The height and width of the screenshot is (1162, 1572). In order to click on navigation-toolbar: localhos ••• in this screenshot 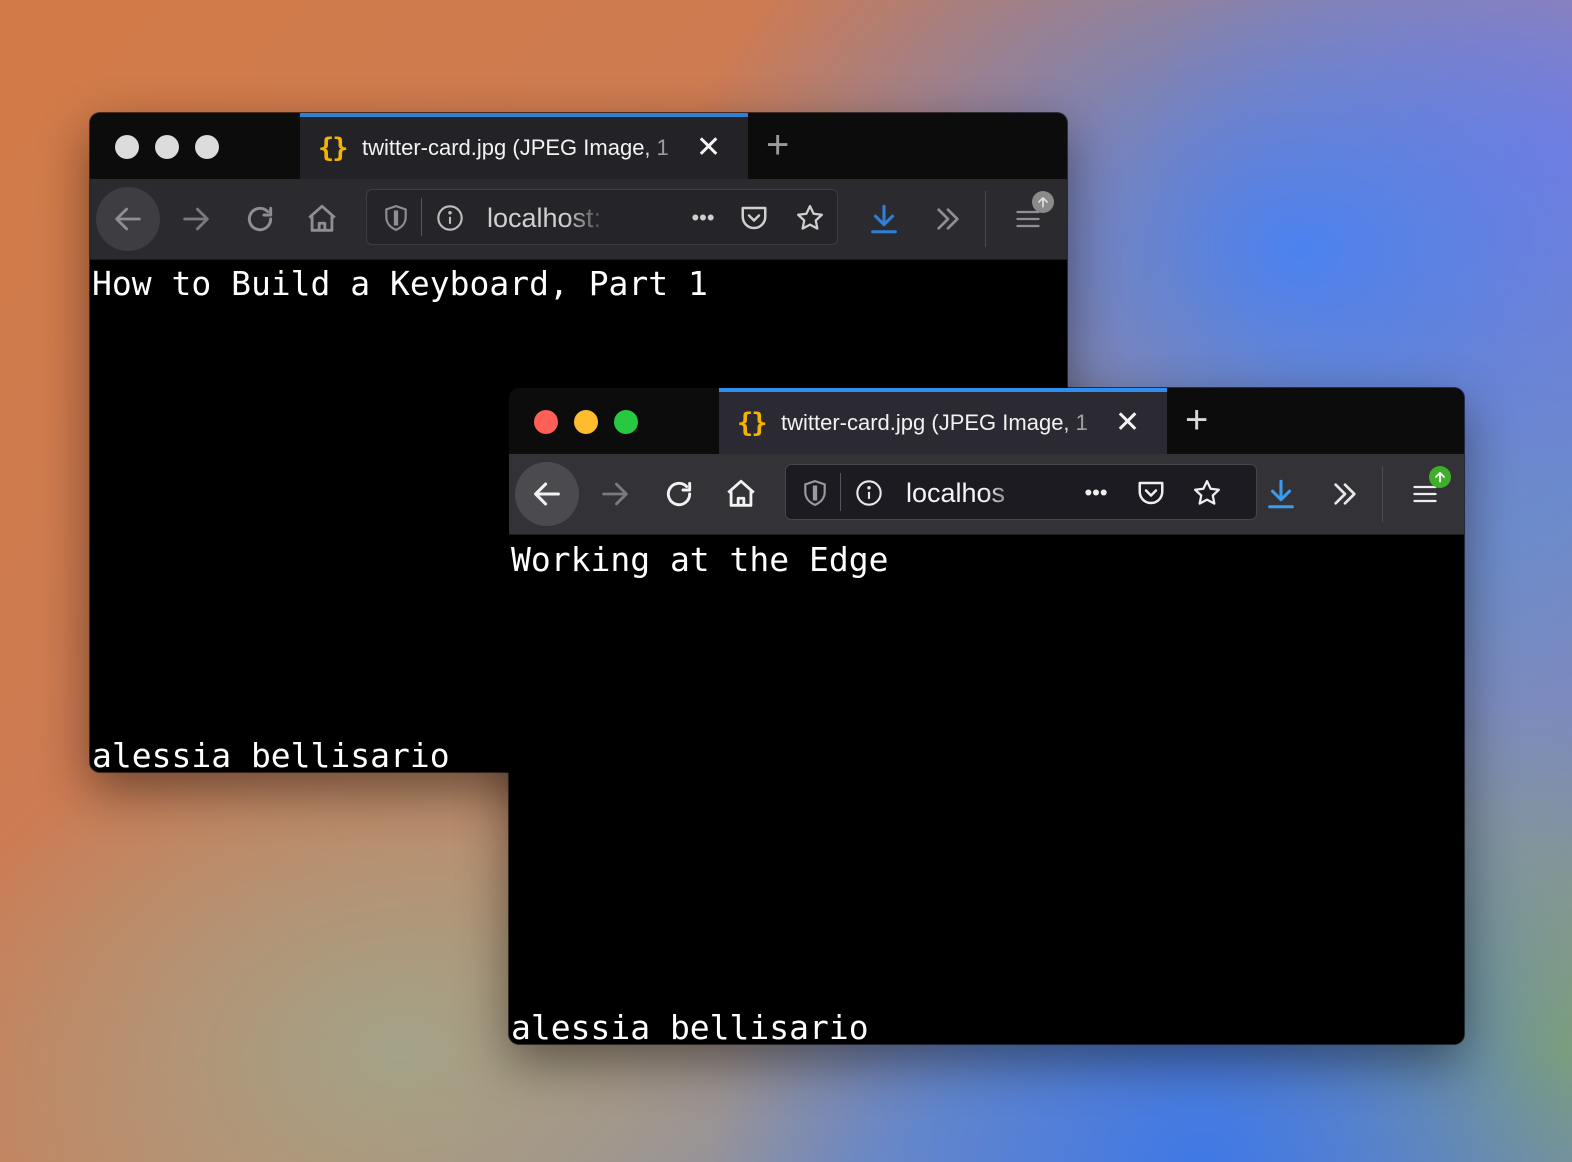, I will do `click(986, 494)`.